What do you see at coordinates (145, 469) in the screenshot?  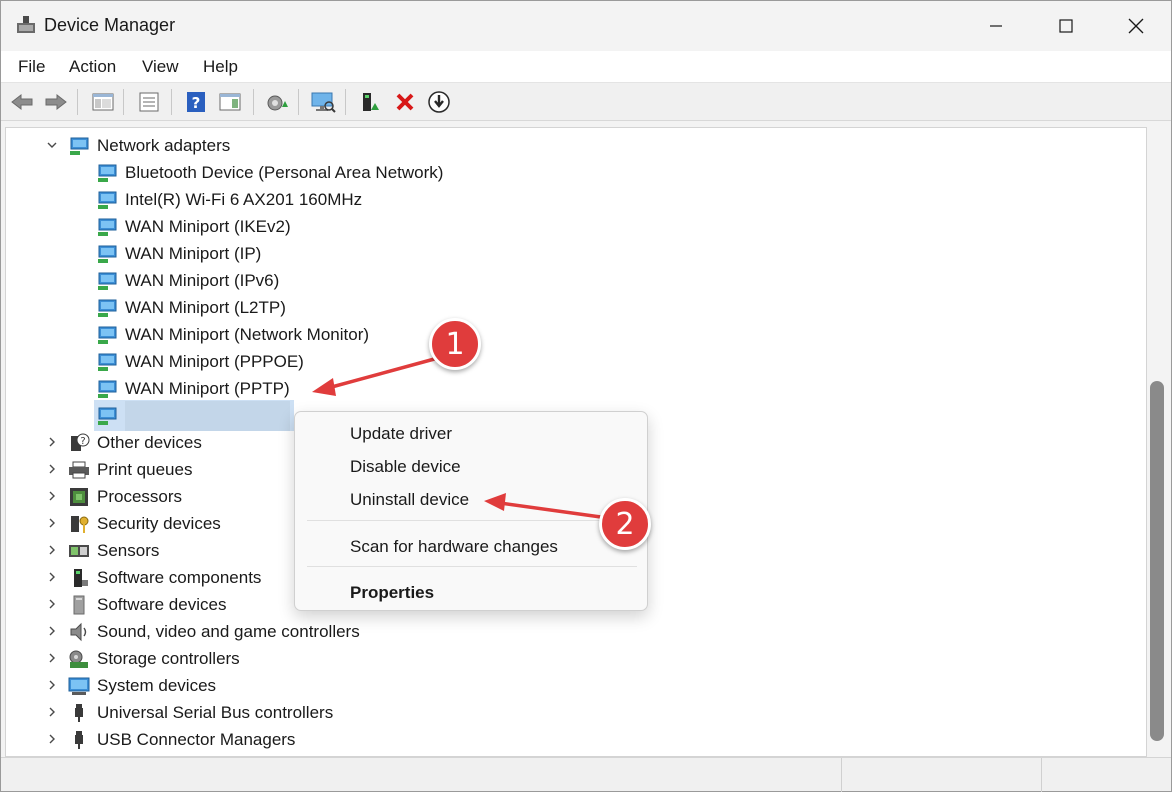 I see `tree-item-label: Print queues` at bounding box center [145, 469].